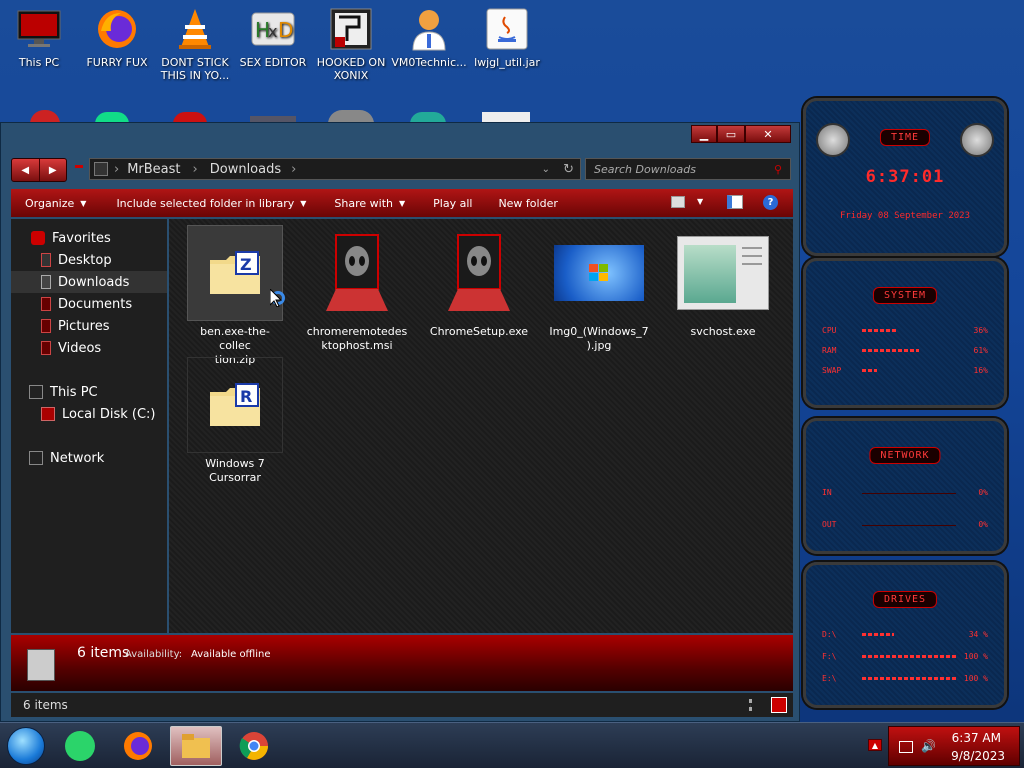  Describe the element at coordinates (235, 405) in the screenshot. I see `rar-archive-icon: R` at that location.